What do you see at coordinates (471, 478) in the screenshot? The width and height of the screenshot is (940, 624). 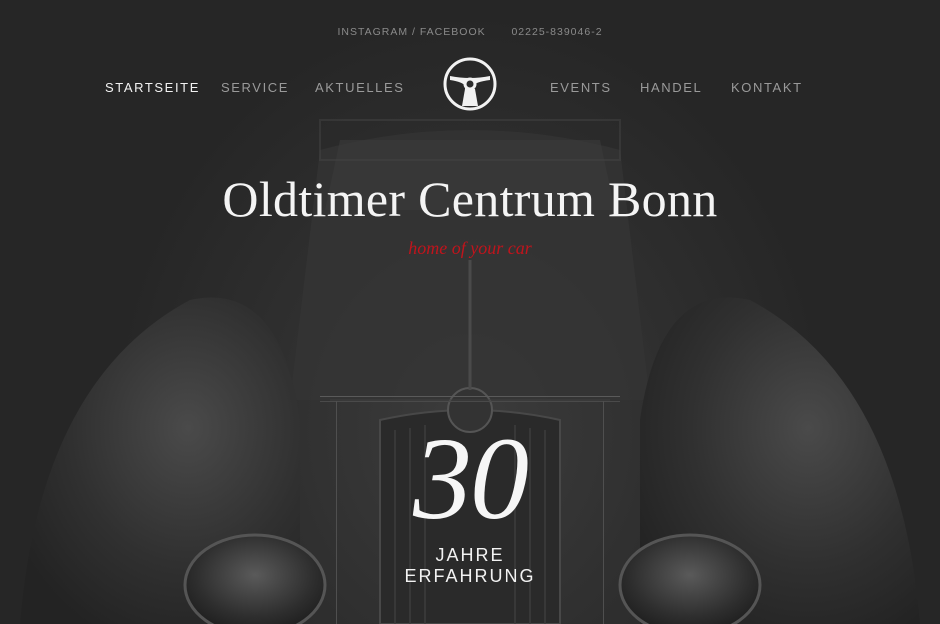 I see `years-number: 30` at bounding box center [471, 478].